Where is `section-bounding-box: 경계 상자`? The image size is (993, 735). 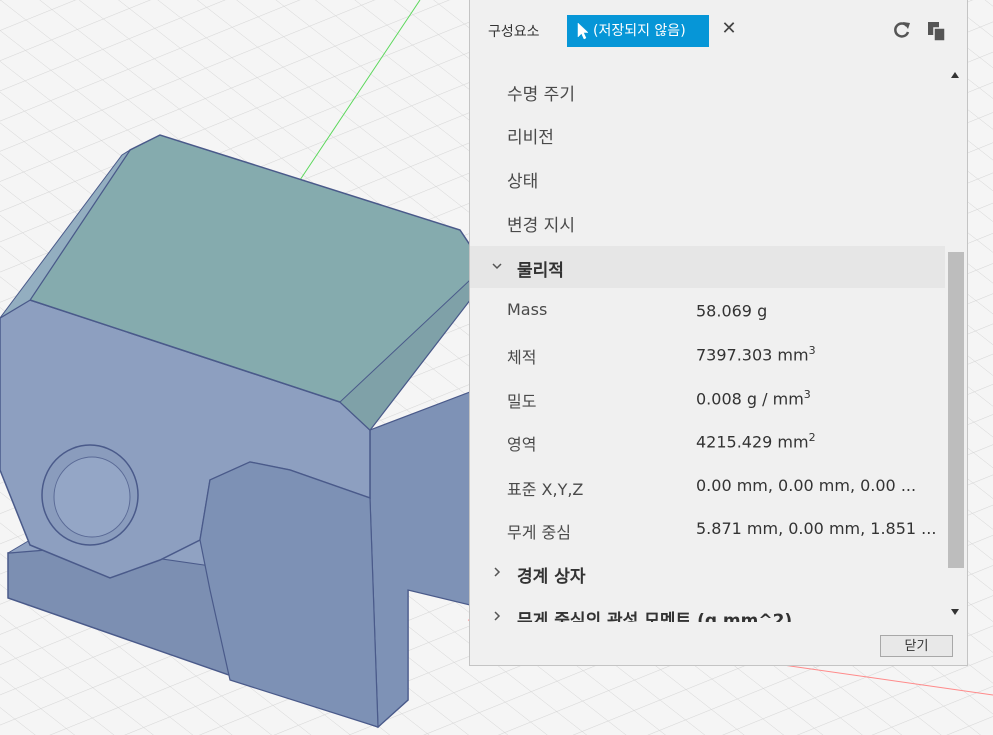
section-bounding-box: 경계 상자 is located at coordinates (707, 573).